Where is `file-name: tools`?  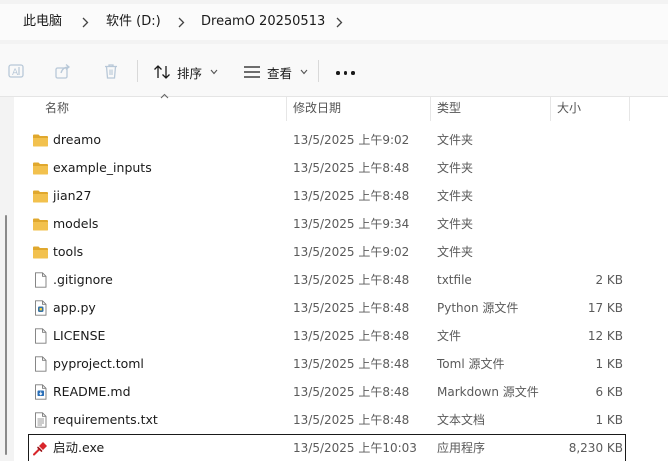
file-name: tools is located at coordinates (68, 251).